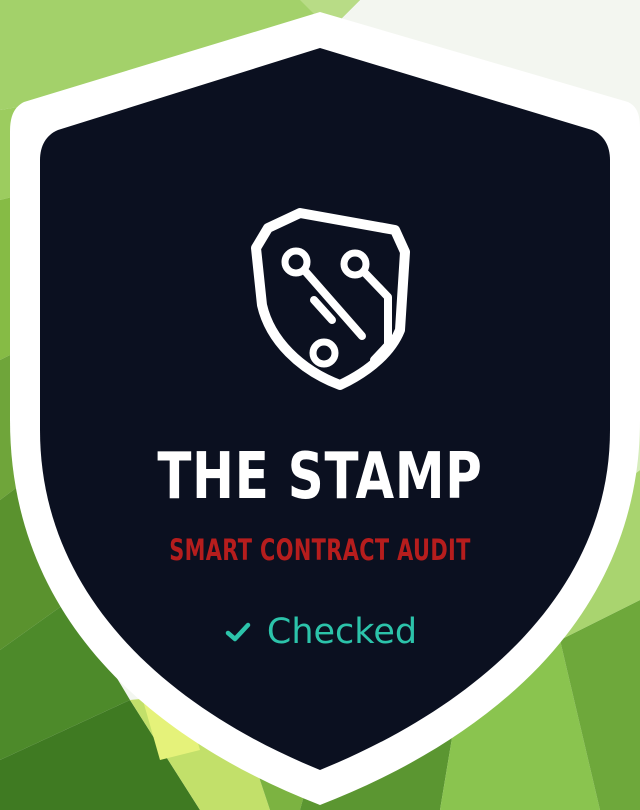 This screenshot has width=640, height=810. I want to click on check-icon, so click(238, 632).